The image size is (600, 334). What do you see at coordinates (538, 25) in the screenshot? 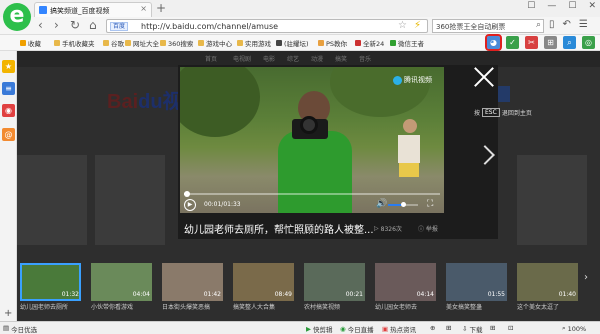
I see `search-icon: ⌕` at bounding box center [538, 25].